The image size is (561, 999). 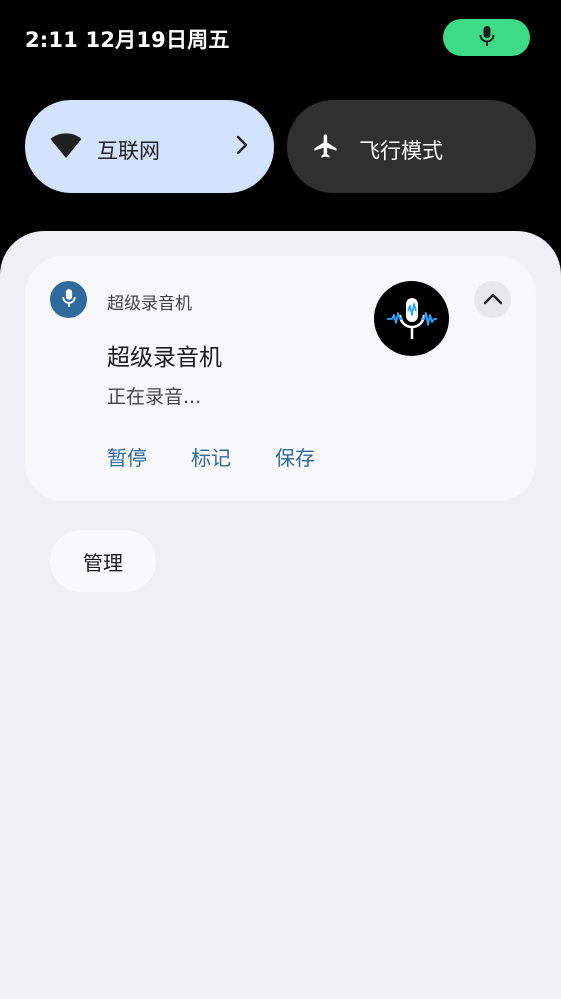 I want to click on wifi-icon, so click(x=66, y=146).